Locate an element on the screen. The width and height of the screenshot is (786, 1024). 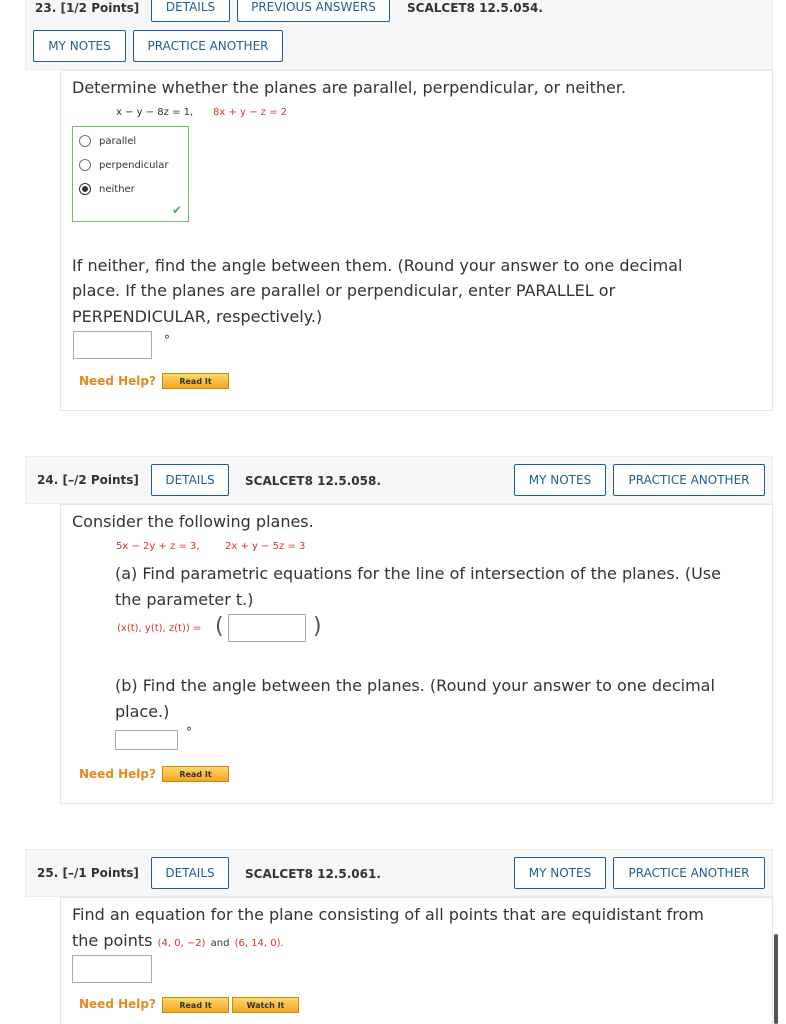
q23-choice-label: parallel is located at coordinates (118, 141).